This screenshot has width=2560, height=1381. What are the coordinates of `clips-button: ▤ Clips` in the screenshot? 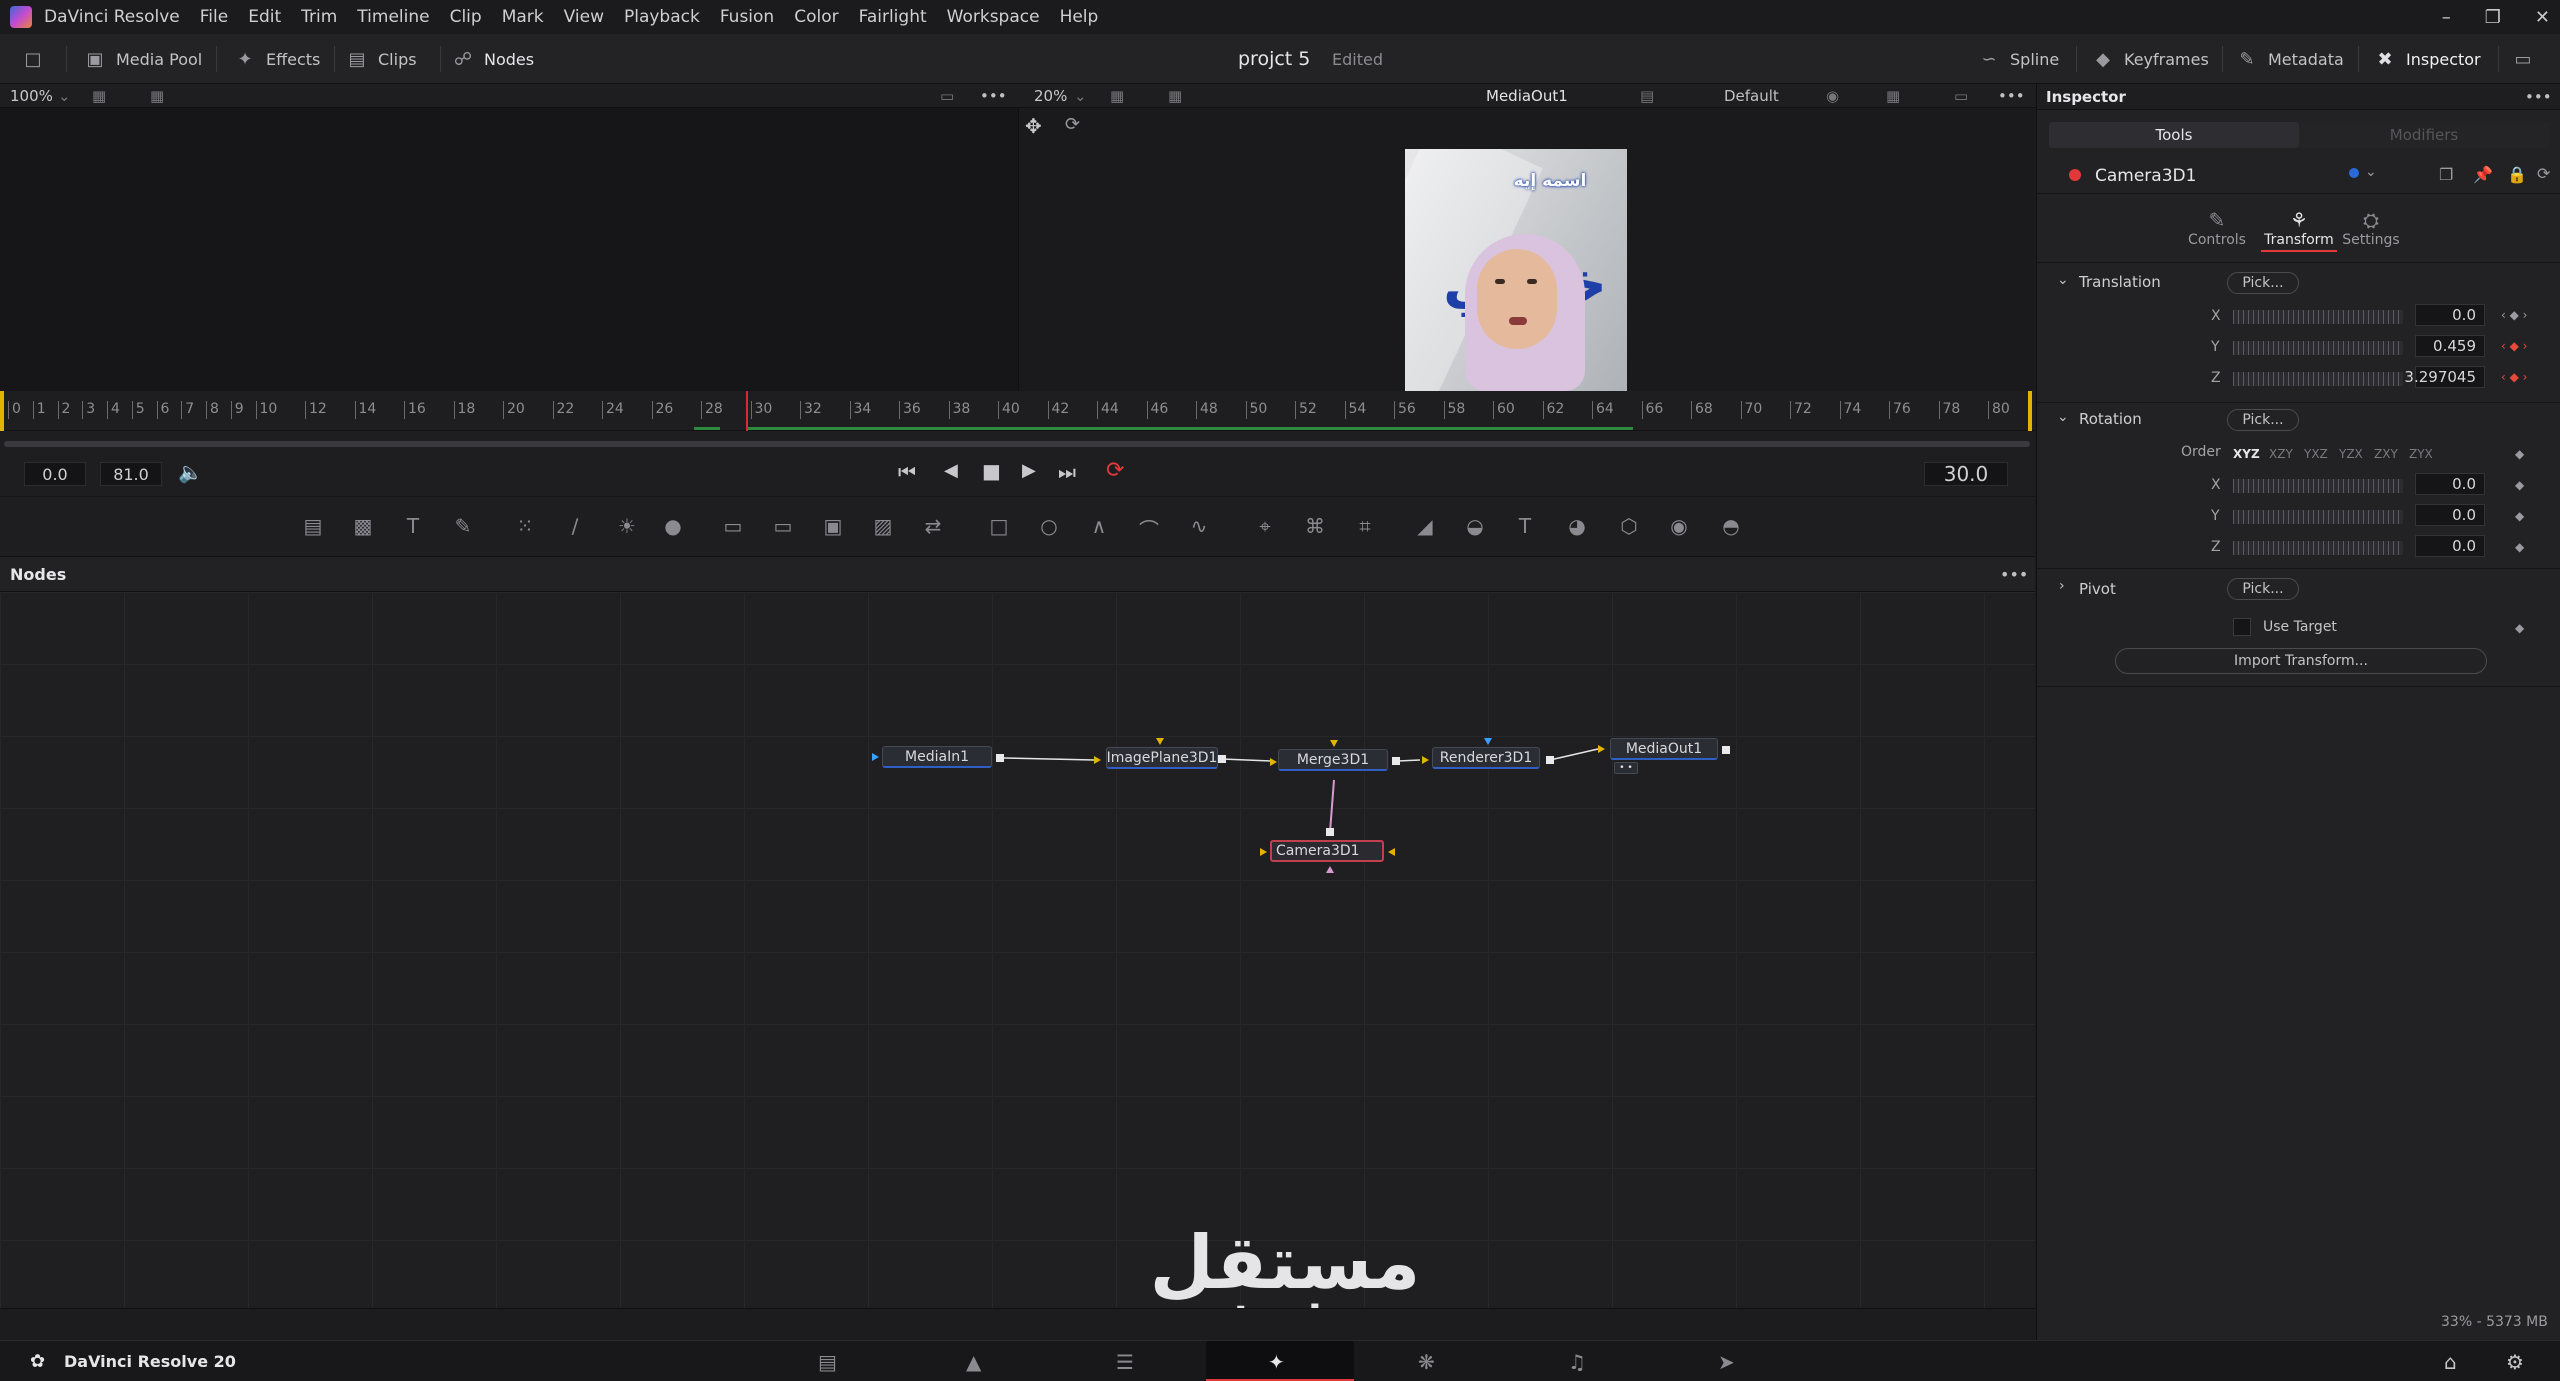 It's located at (381, 59).